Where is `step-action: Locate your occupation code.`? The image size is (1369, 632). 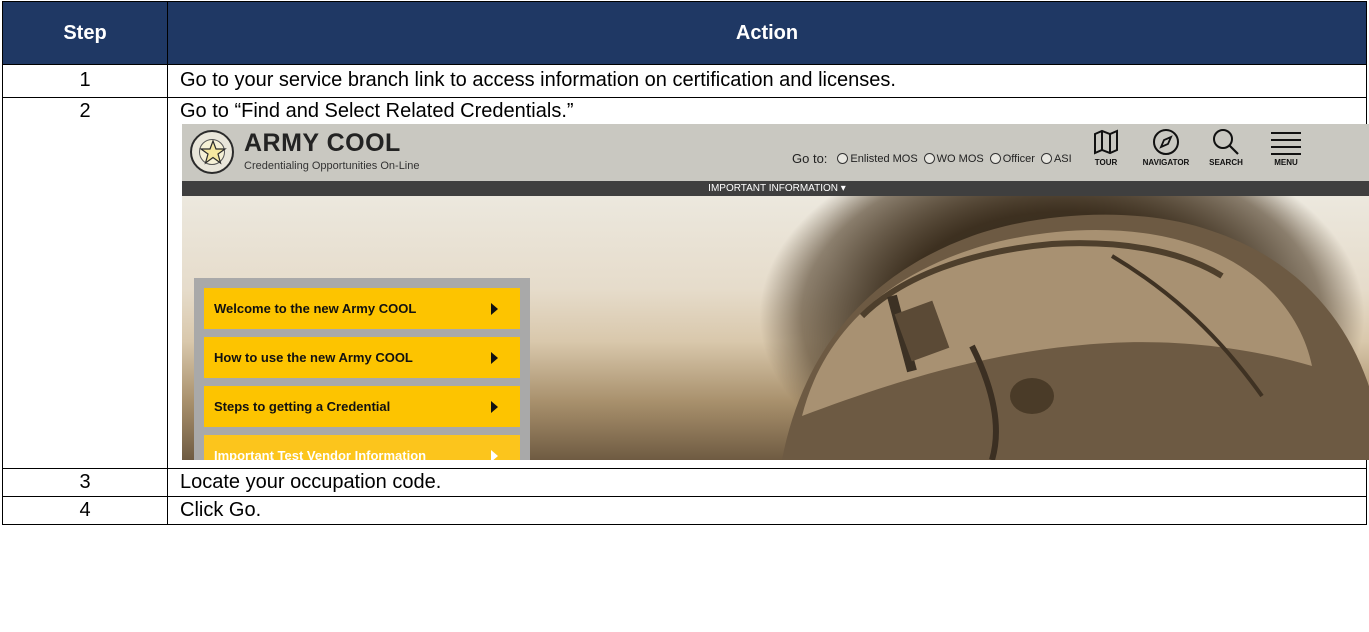
step-action: Locate your occupation code. is located at coordinates (767, 482).